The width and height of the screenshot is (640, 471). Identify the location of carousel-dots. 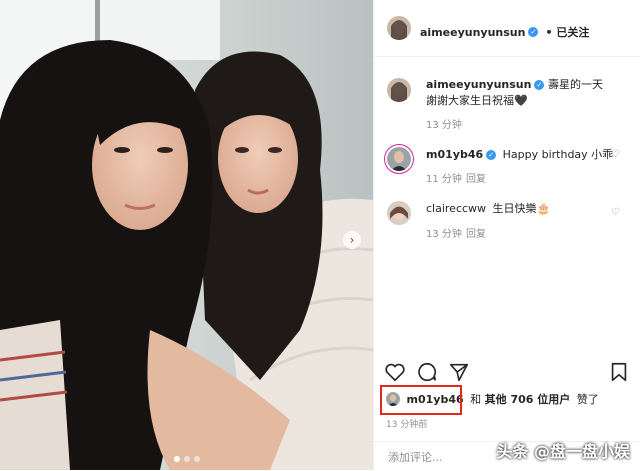
(186, 459).